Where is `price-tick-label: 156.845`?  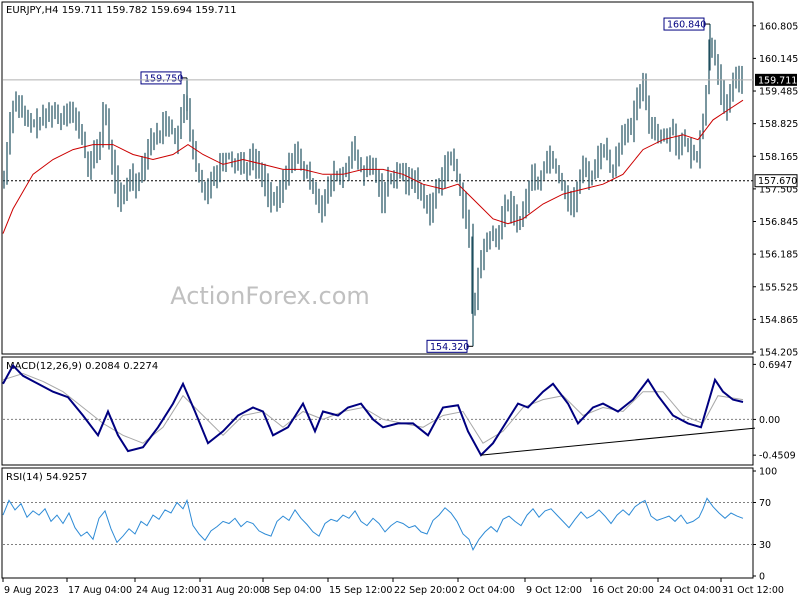 price-tick-label: 156.845 is located at coordinates (778, 222).